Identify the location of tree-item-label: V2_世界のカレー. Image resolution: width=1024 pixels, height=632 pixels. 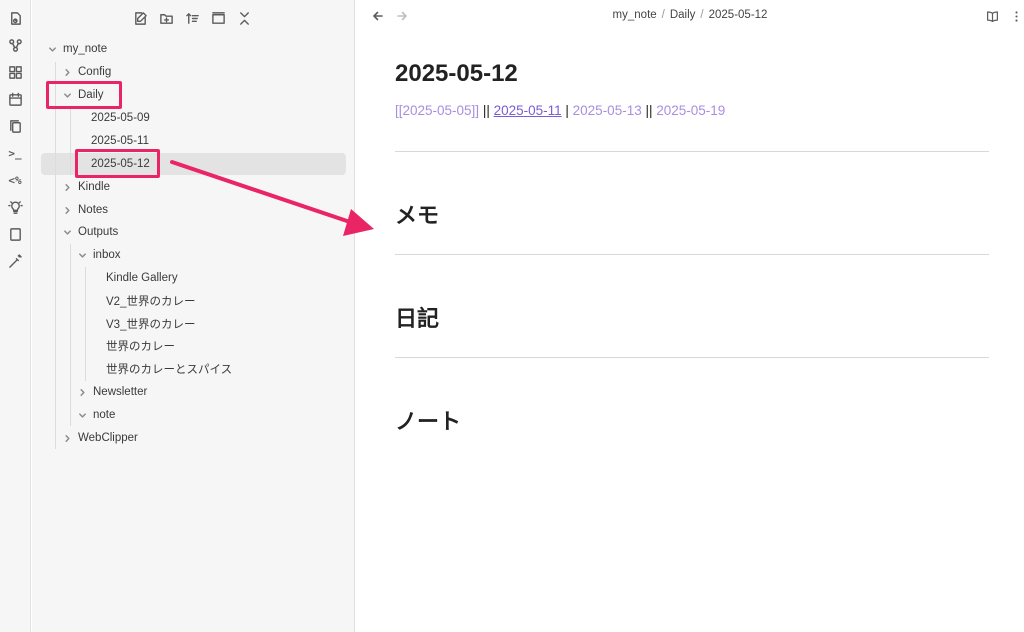
(151, 302).